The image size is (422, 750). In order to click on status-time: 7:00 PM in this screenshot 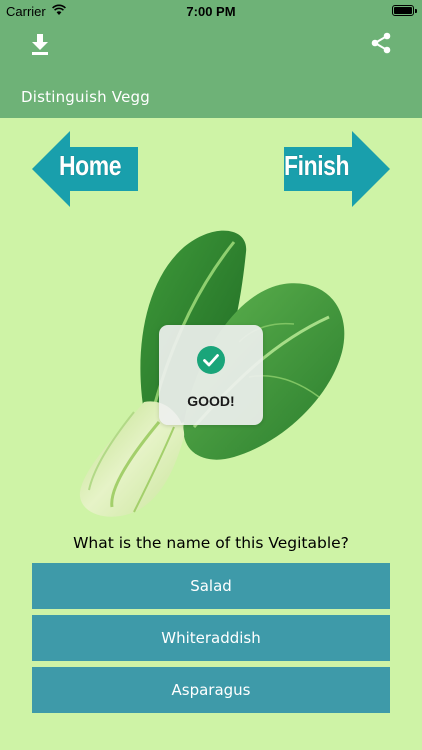, I will do `click(211, 11)`.